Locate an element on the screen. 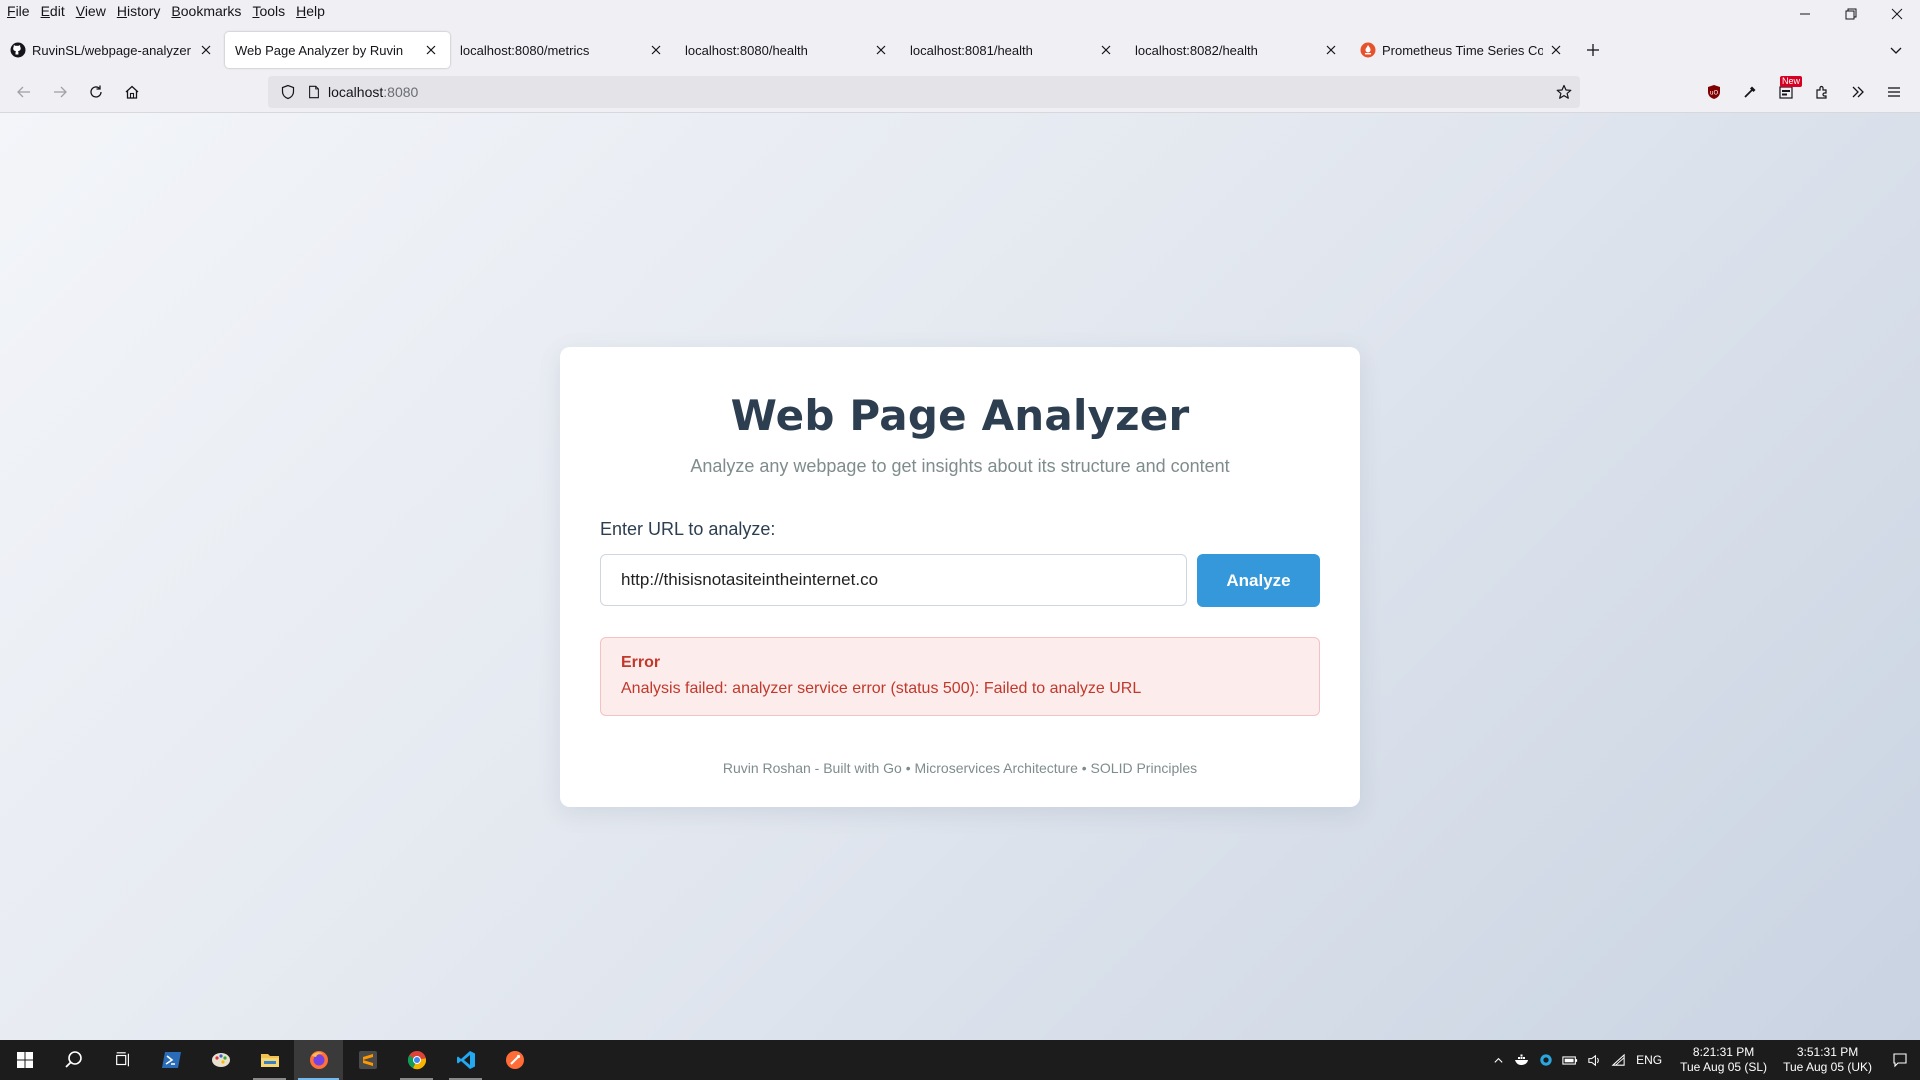  powershell-icon is located at coordinates (171, 1060).